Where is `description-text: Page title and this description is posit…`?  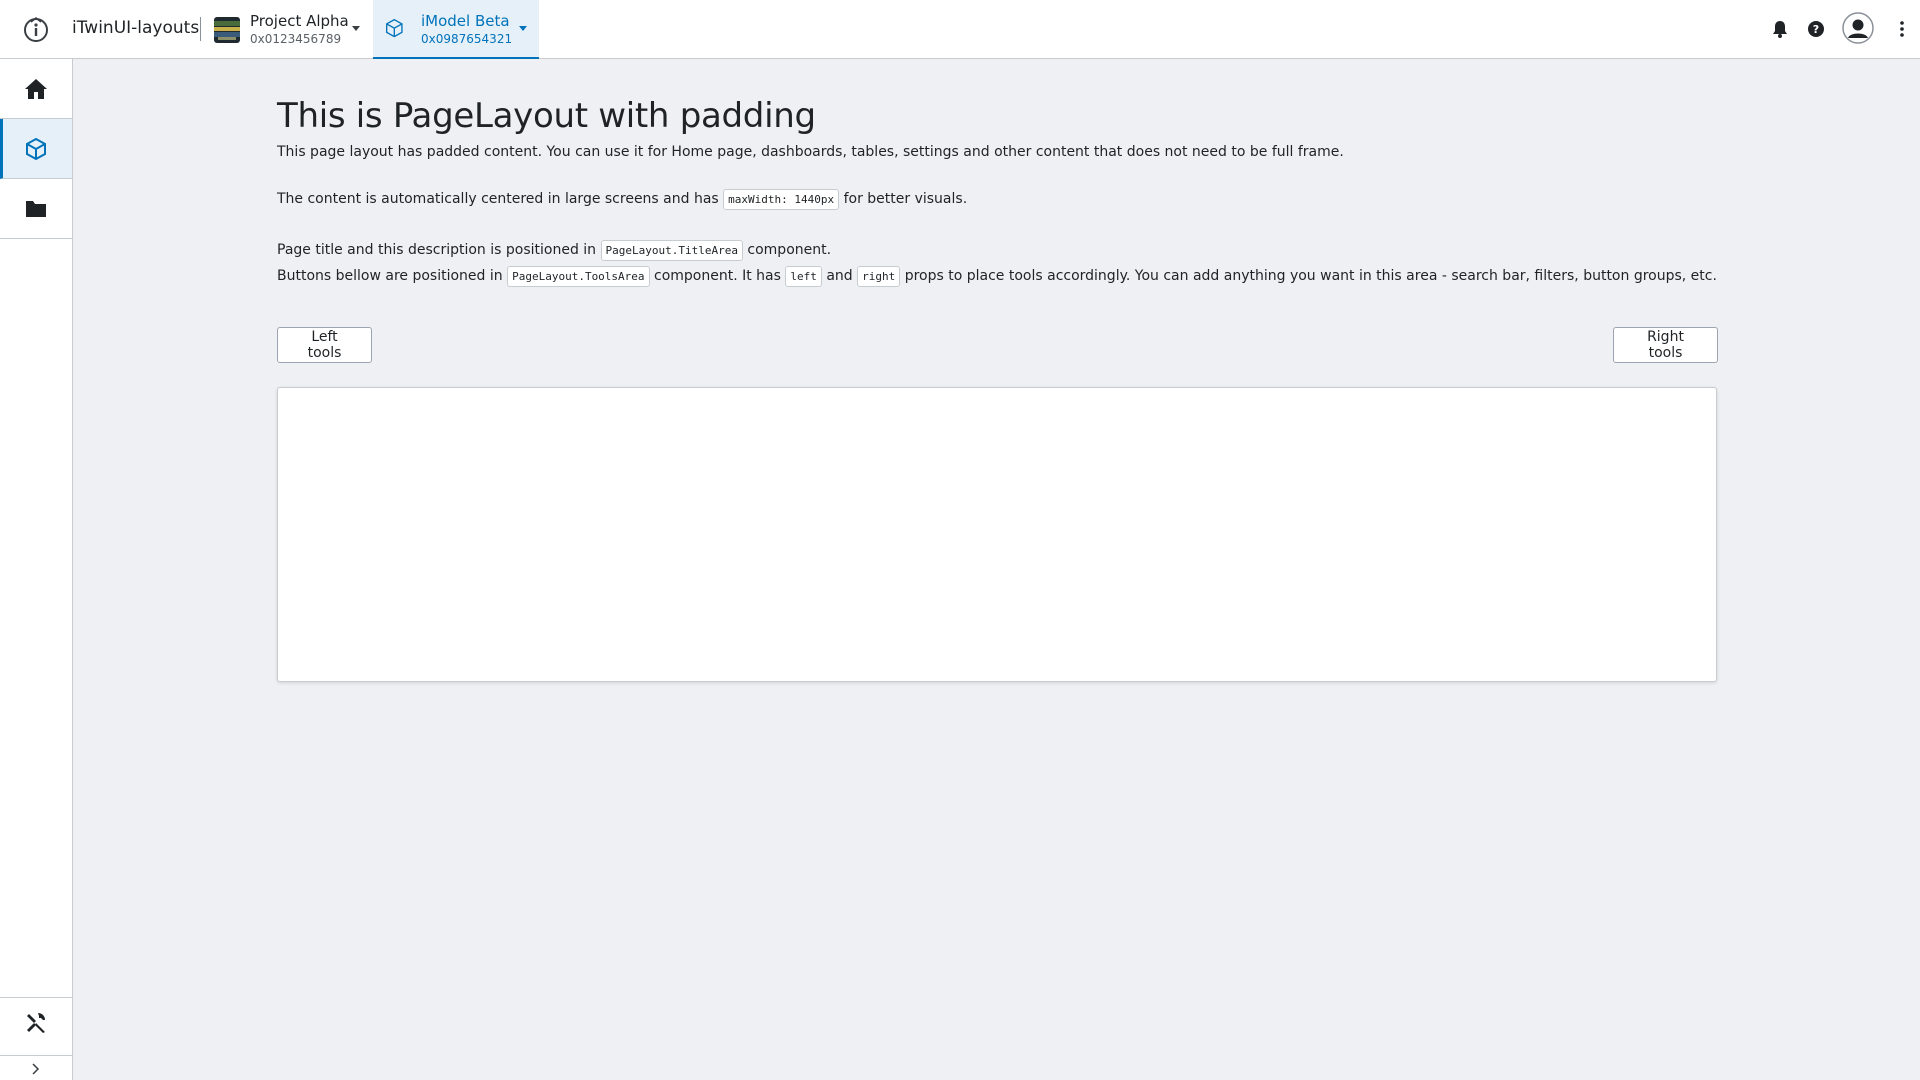 description-text: Page title and this description is posit… is located at coordinates (437, 250).